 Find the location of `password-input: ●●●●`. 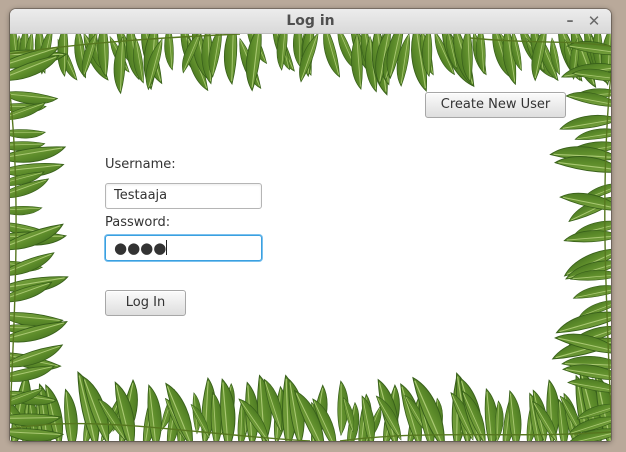

password-input: ●●●● is located at coordinates (183, 248).